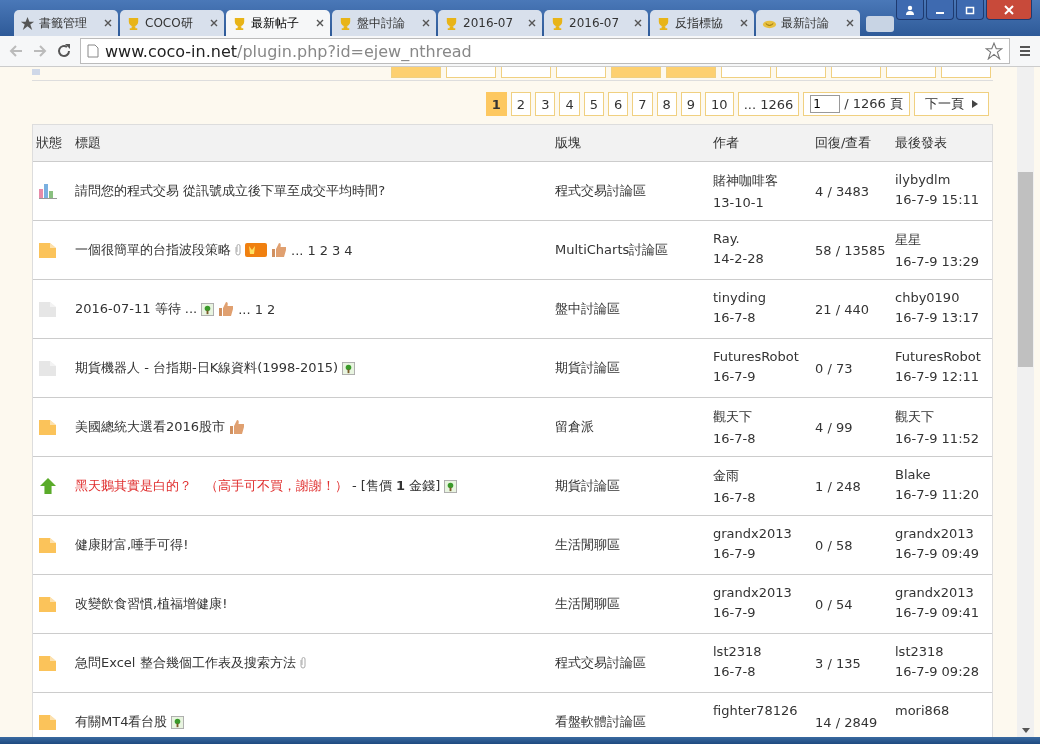 The width and height of the screenshot is (1040, 744). Describe the element at coordinates (230, 191) in the screenshot. I see `thread-title: 請問您的程式交易 從訊號成立後下單至成交平均時間?` at that location.